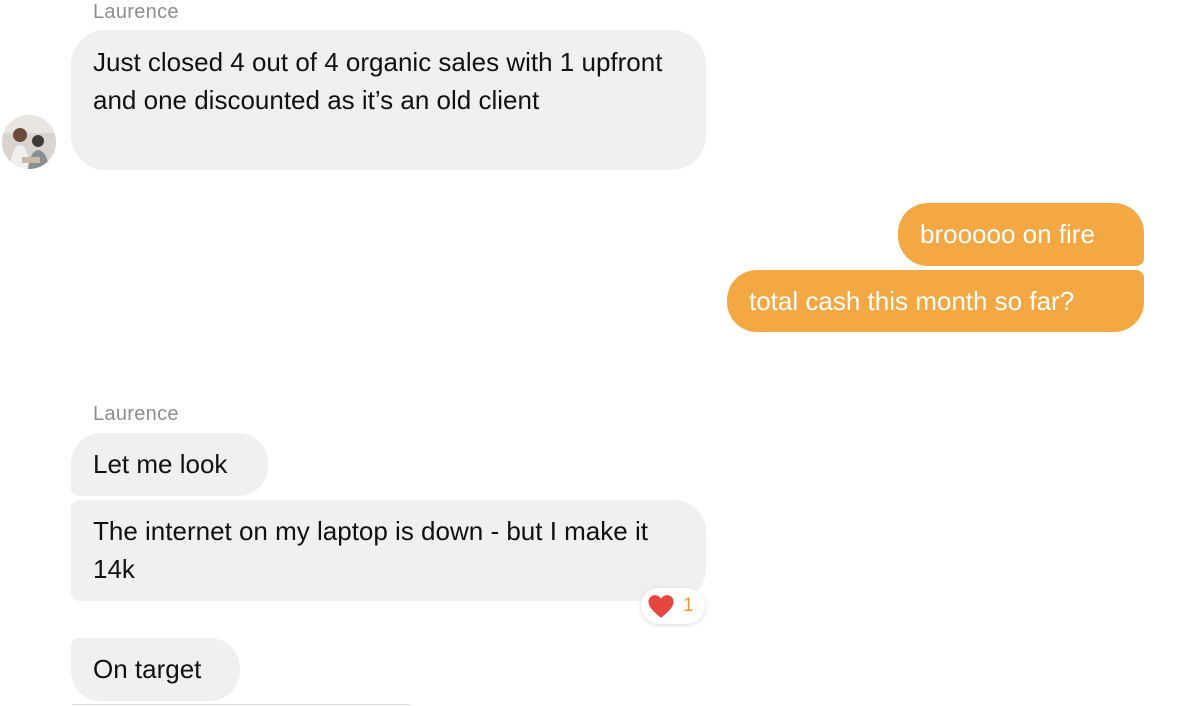 The height and width of the screenshot is (706, 1200). I want to click on avatar, so click(29, 142).